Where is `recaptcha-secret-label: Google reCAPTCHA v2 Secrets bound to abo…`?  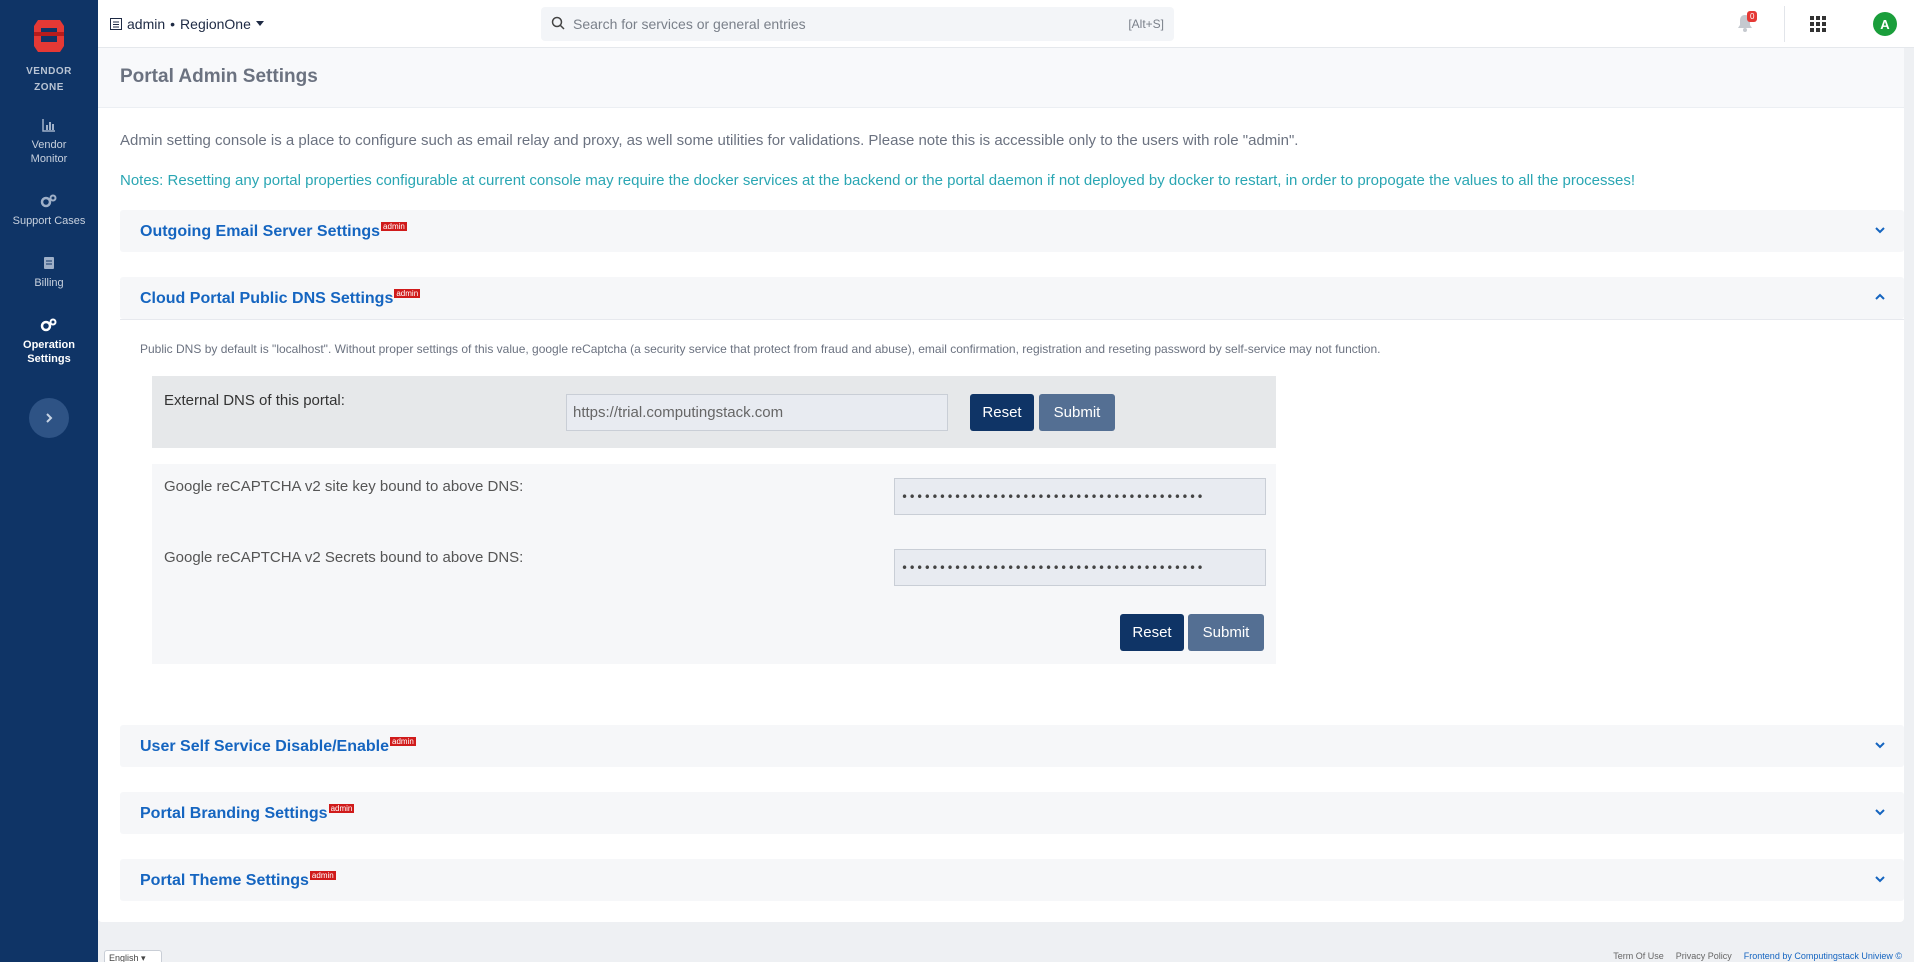
recaptcha-secret-label: Google reCAPTCHA v2 Secrets bound to abo… is located at coordinates (344, 557).